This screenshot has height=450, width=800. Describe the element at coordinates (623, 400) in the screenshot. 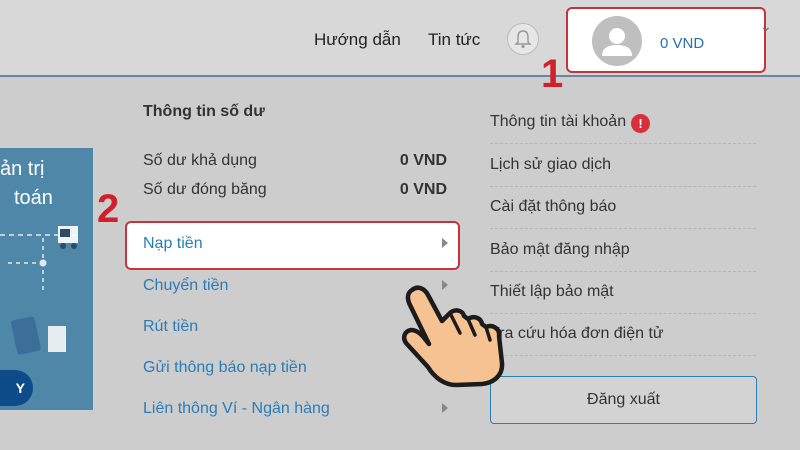

I see `logout-button: Đăng xuất` at that location.